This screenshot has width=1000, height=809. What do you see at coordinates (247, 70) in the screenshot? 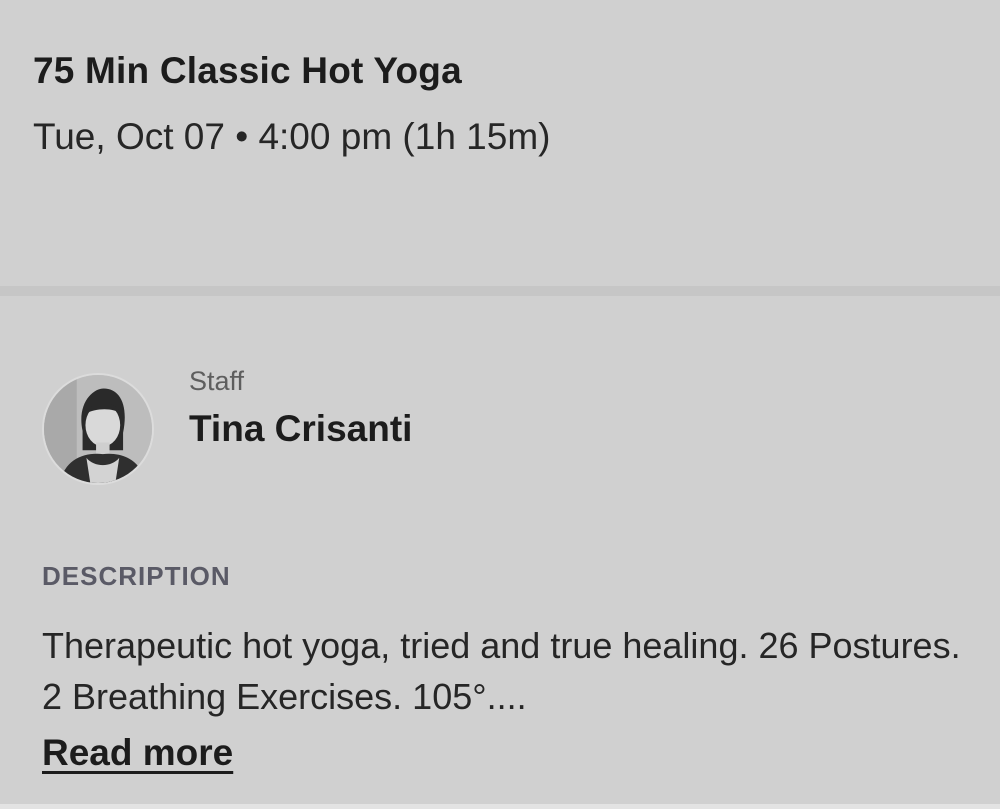
I see `class-title: 75 Min Classic Hot Yoga` at bounding box center [247, 70].